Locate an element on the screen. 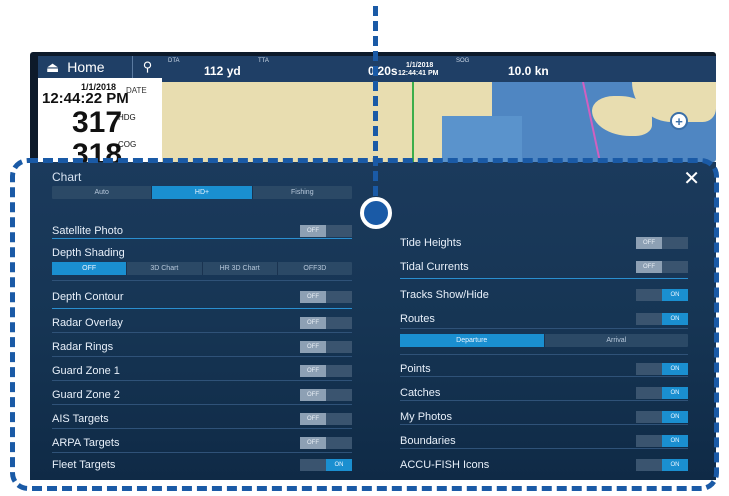  home-button: ⏏ Home is located at coordinates (85, 67).